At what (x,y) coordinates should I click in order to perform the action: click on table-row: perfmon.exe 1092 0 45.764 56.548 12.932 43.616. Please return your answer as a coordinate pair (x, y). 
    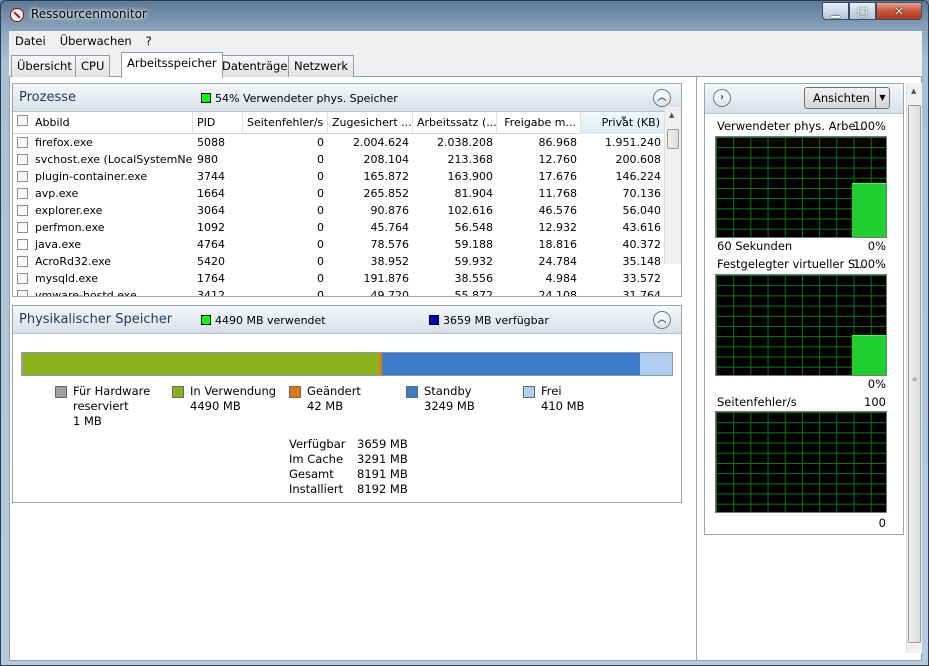
    Looking at the image, I should click on (347, 227).